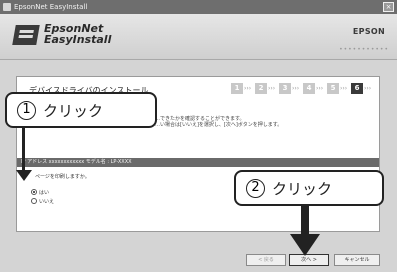 The height and width of the screenshot is (272, 397). What do you see at coordinates (23, 148) in the screenshot?
I see `arrow-1-shaft` at bounding box center [23, 148].